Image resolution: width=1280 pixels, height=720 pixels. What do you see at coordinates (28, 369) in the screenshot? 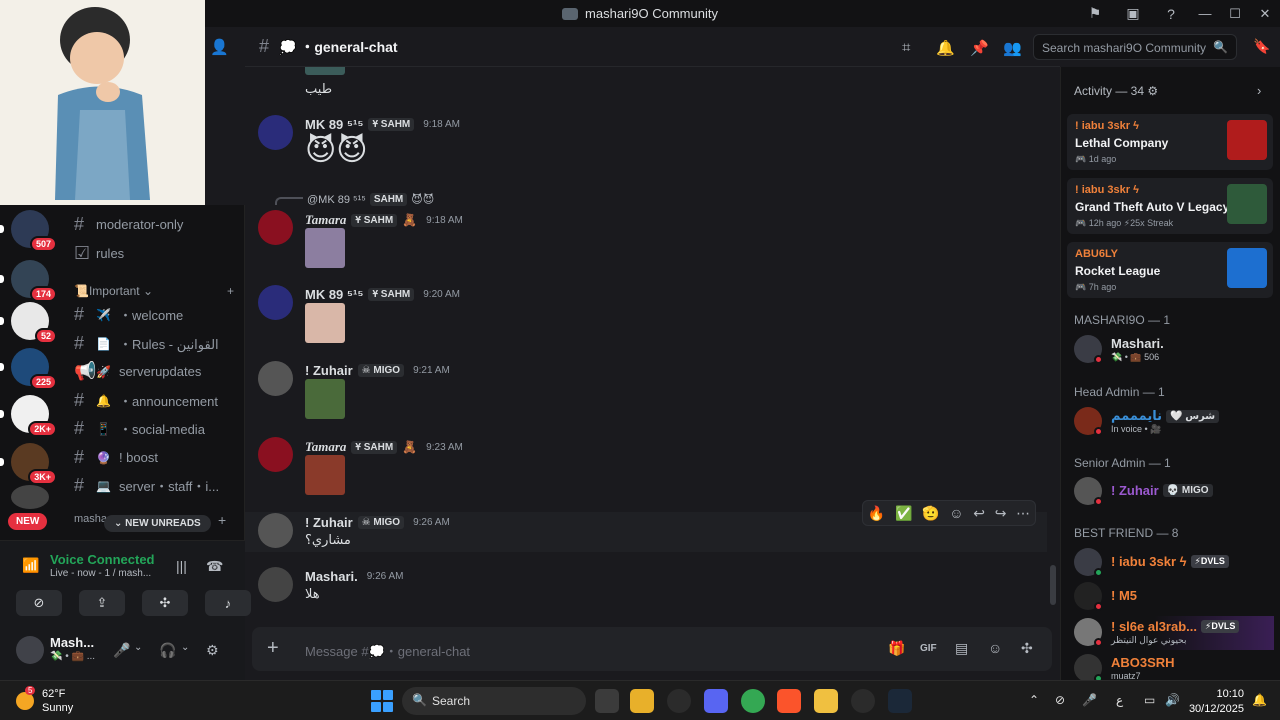
I see `server-4: 225` at bounding box center [28, 369].